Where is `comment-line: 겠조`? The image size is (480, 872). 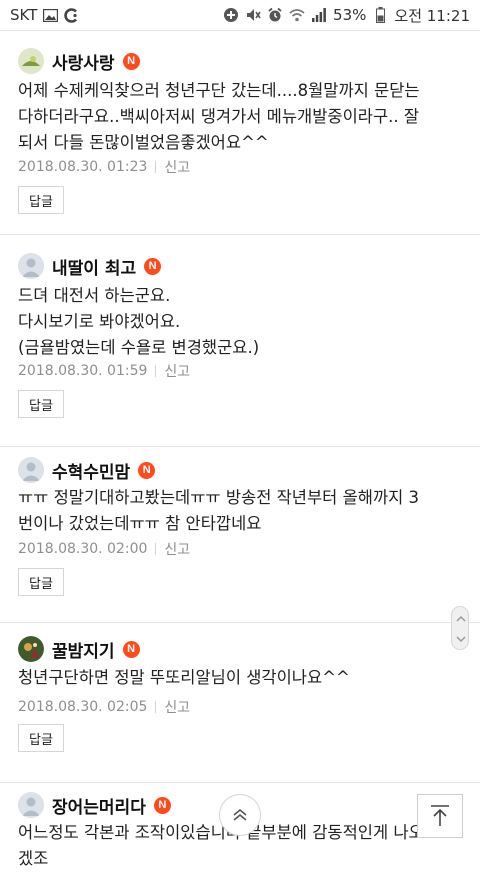 comment-line: 겠조 is located at coordinates (33, 858).